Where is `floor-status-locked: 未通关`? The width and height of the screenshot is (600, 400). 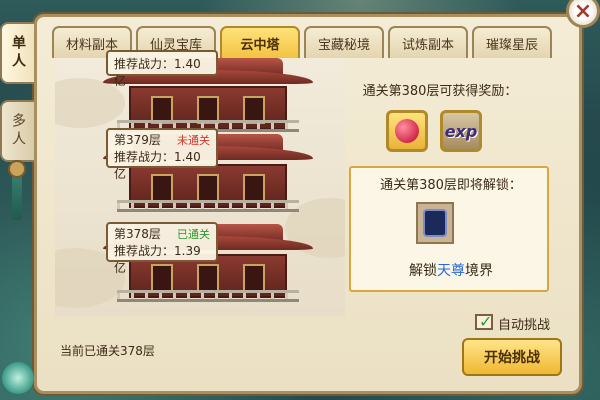
floor-status-locked: 未通关 is located at coordinates (193, 140).